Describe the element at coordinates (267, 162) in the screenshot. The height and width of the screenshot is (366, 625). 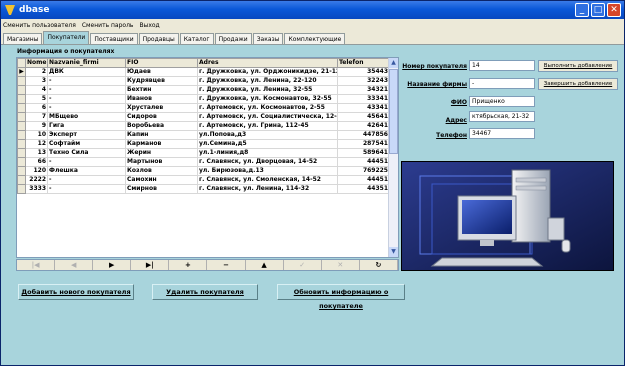
I see `cell-adres: г. Славянск, ул. Дворцовая, 14-52` at that location.